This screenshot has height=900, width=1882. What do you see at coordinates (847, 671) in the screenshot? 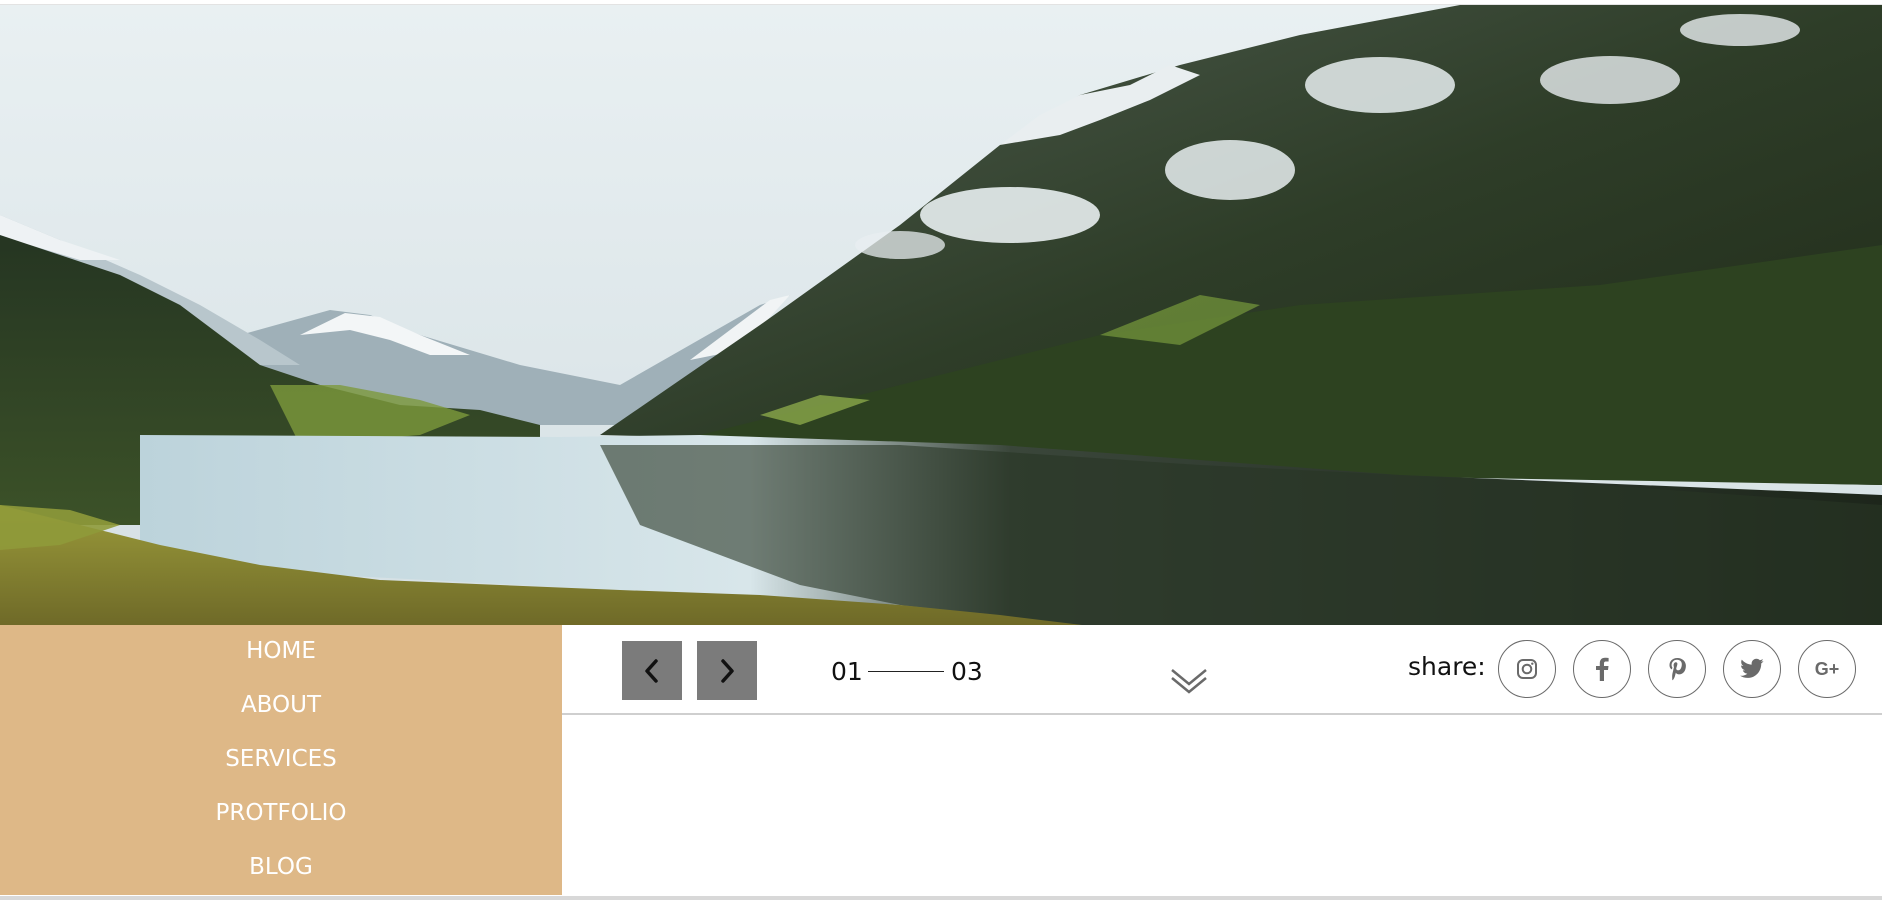
I see `slide-current-number: 01` at bounding box center [847, 671].